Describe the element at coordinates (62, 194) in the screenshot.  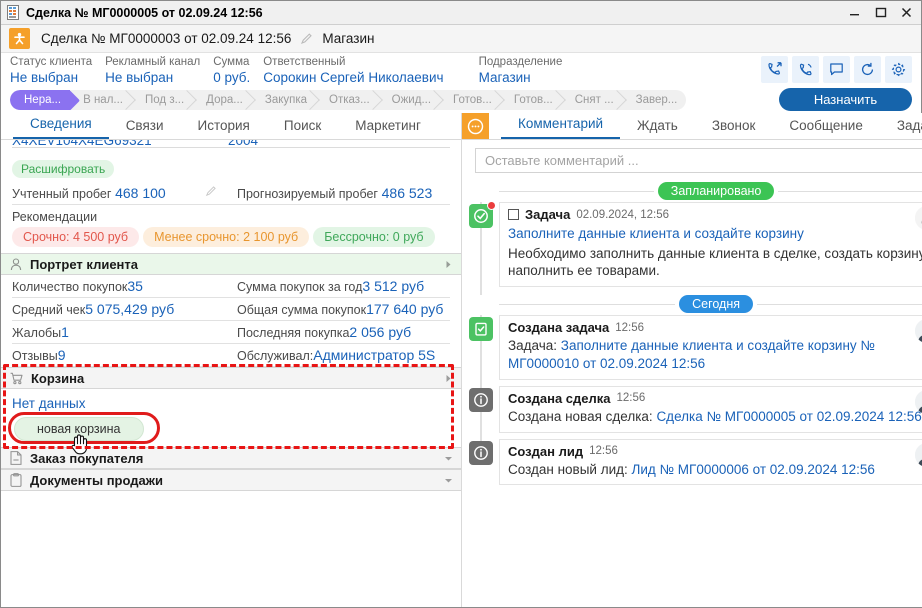
I see `field-label: Учтенный пробег` at that location.